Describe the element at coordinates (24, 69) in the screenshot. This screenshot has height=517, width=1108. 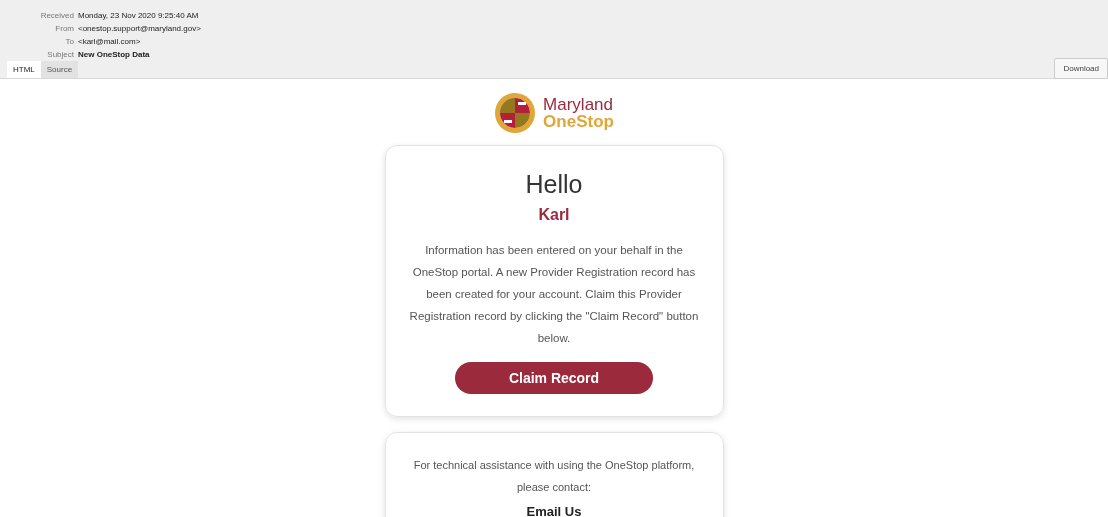
I see `view-tab: HTML` at that location.